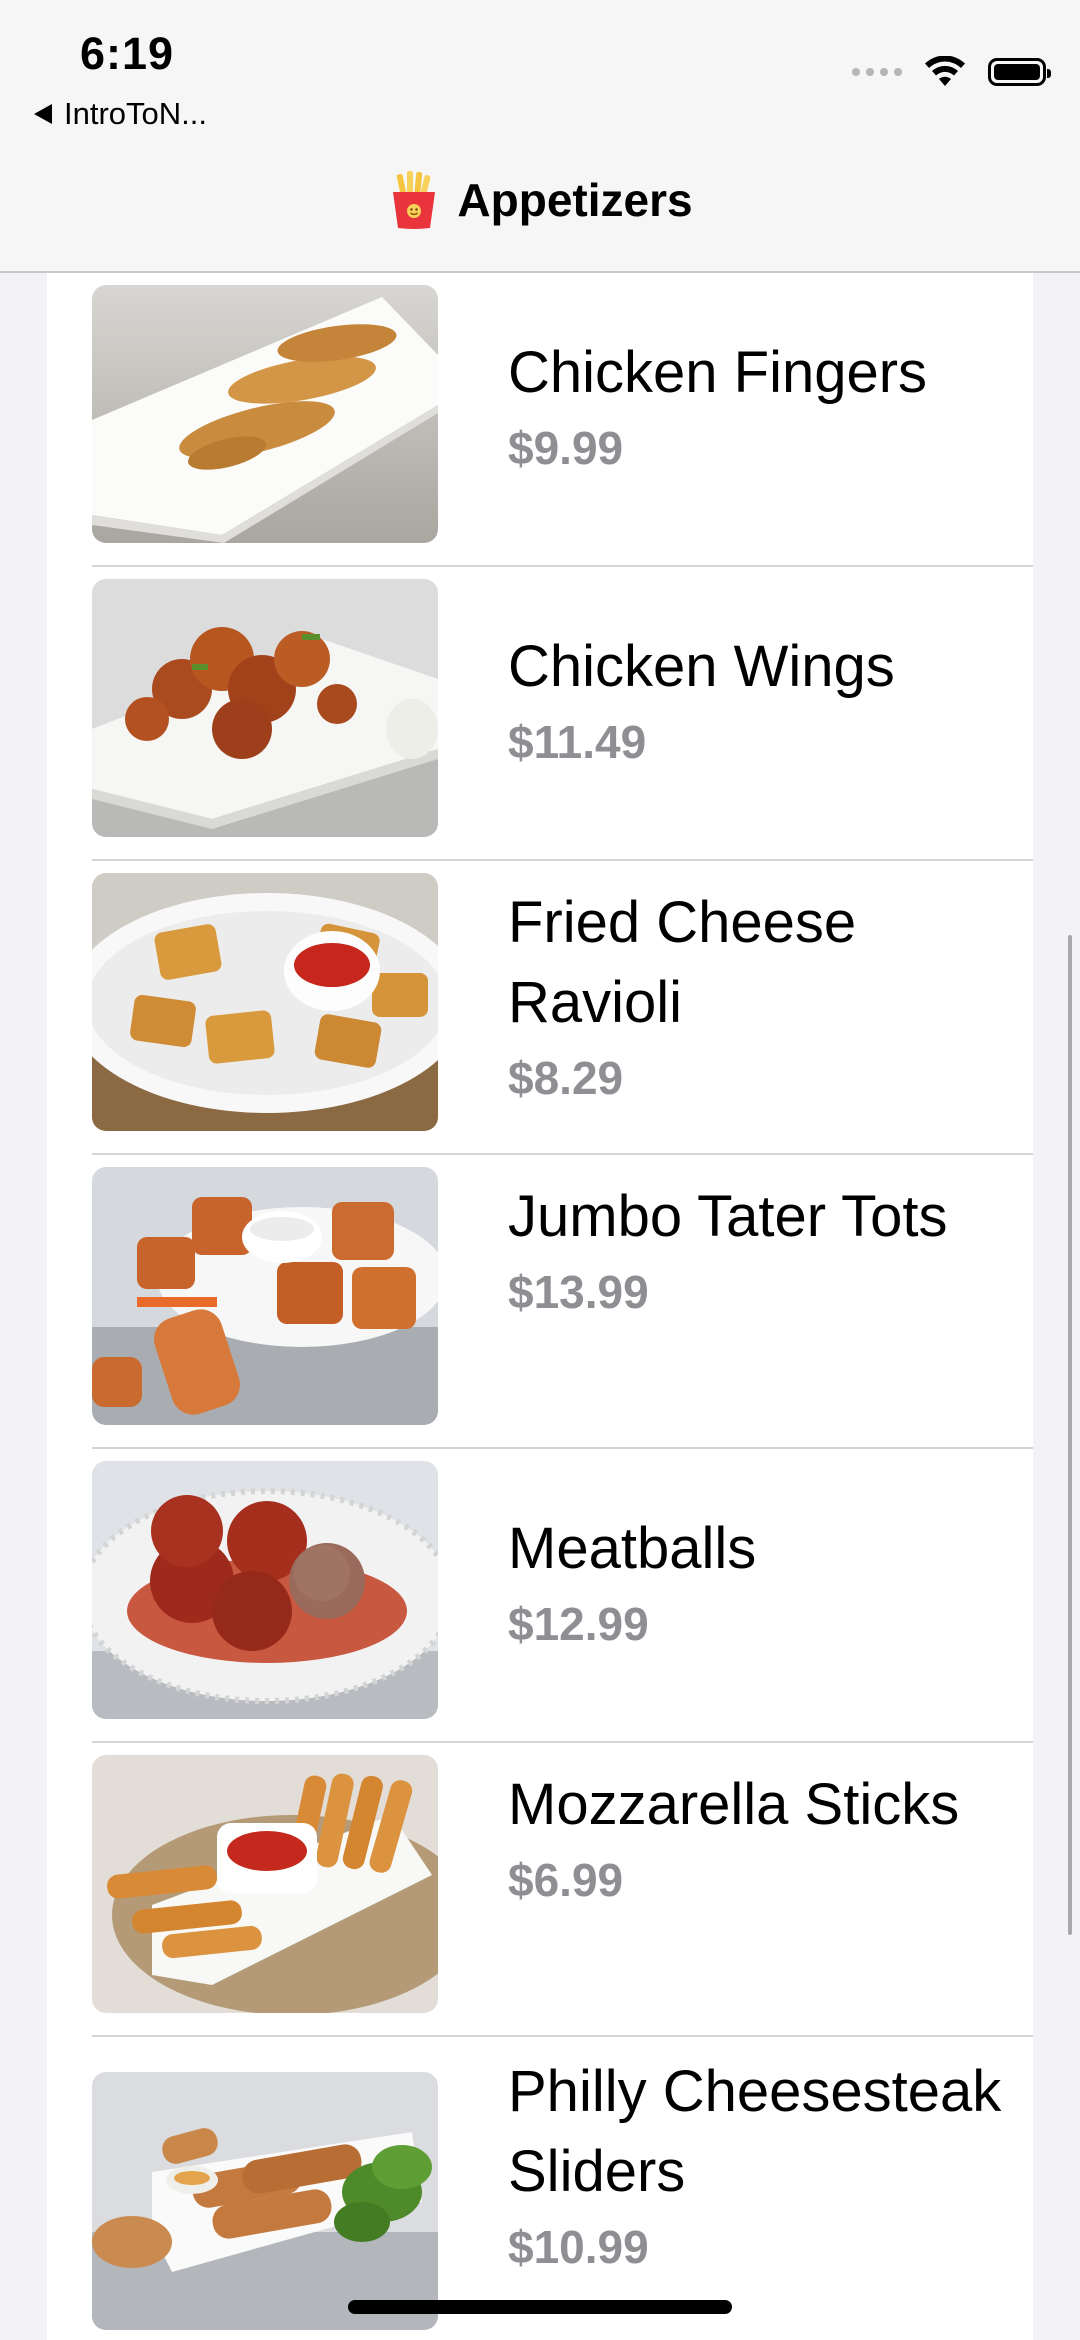  I want to click on item-text: Fried Cheese Ravioli $8.29, so click(755, 998).